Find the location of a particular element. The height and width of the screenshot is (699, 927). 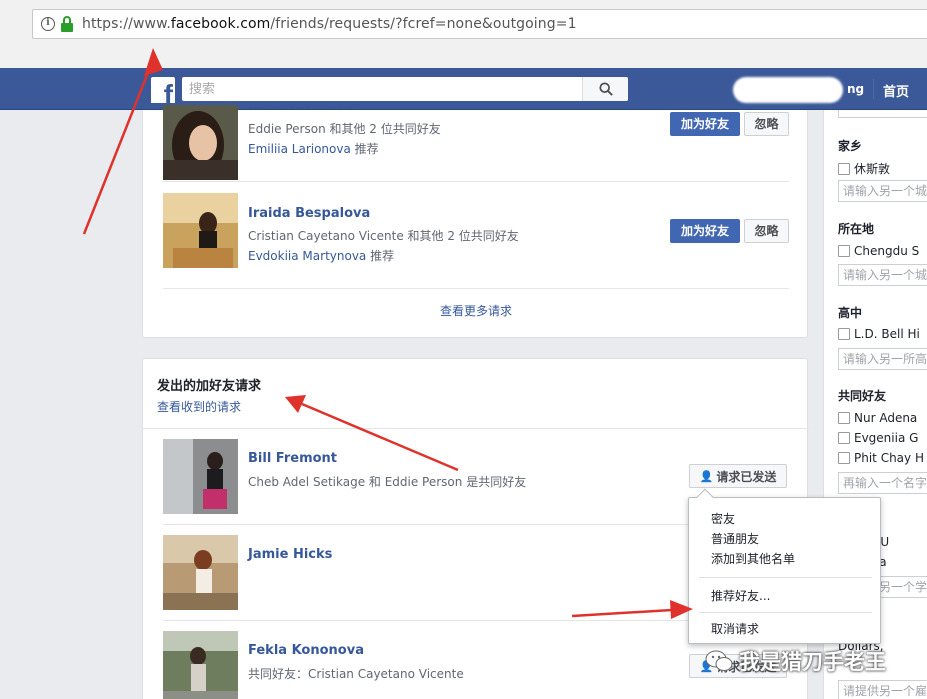

friend-request-menu: 密友 普通朋友 添加到其他名单 推荐好友... 取消请求 is located at coordinates (784, 566).